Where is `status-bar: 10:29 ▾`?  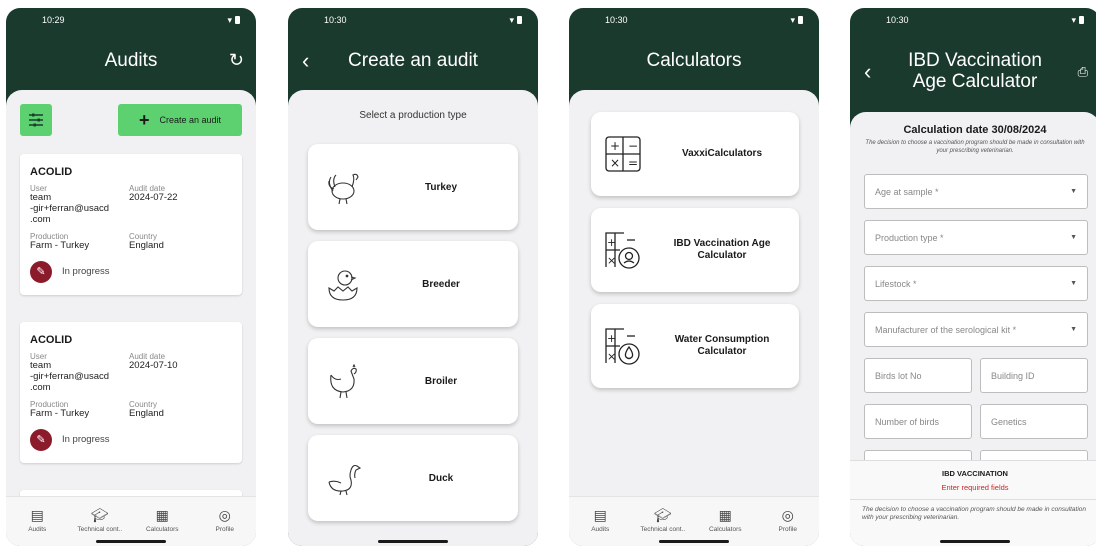
status-bar: 10:29 ▾ is located at coordinates (131, 20).